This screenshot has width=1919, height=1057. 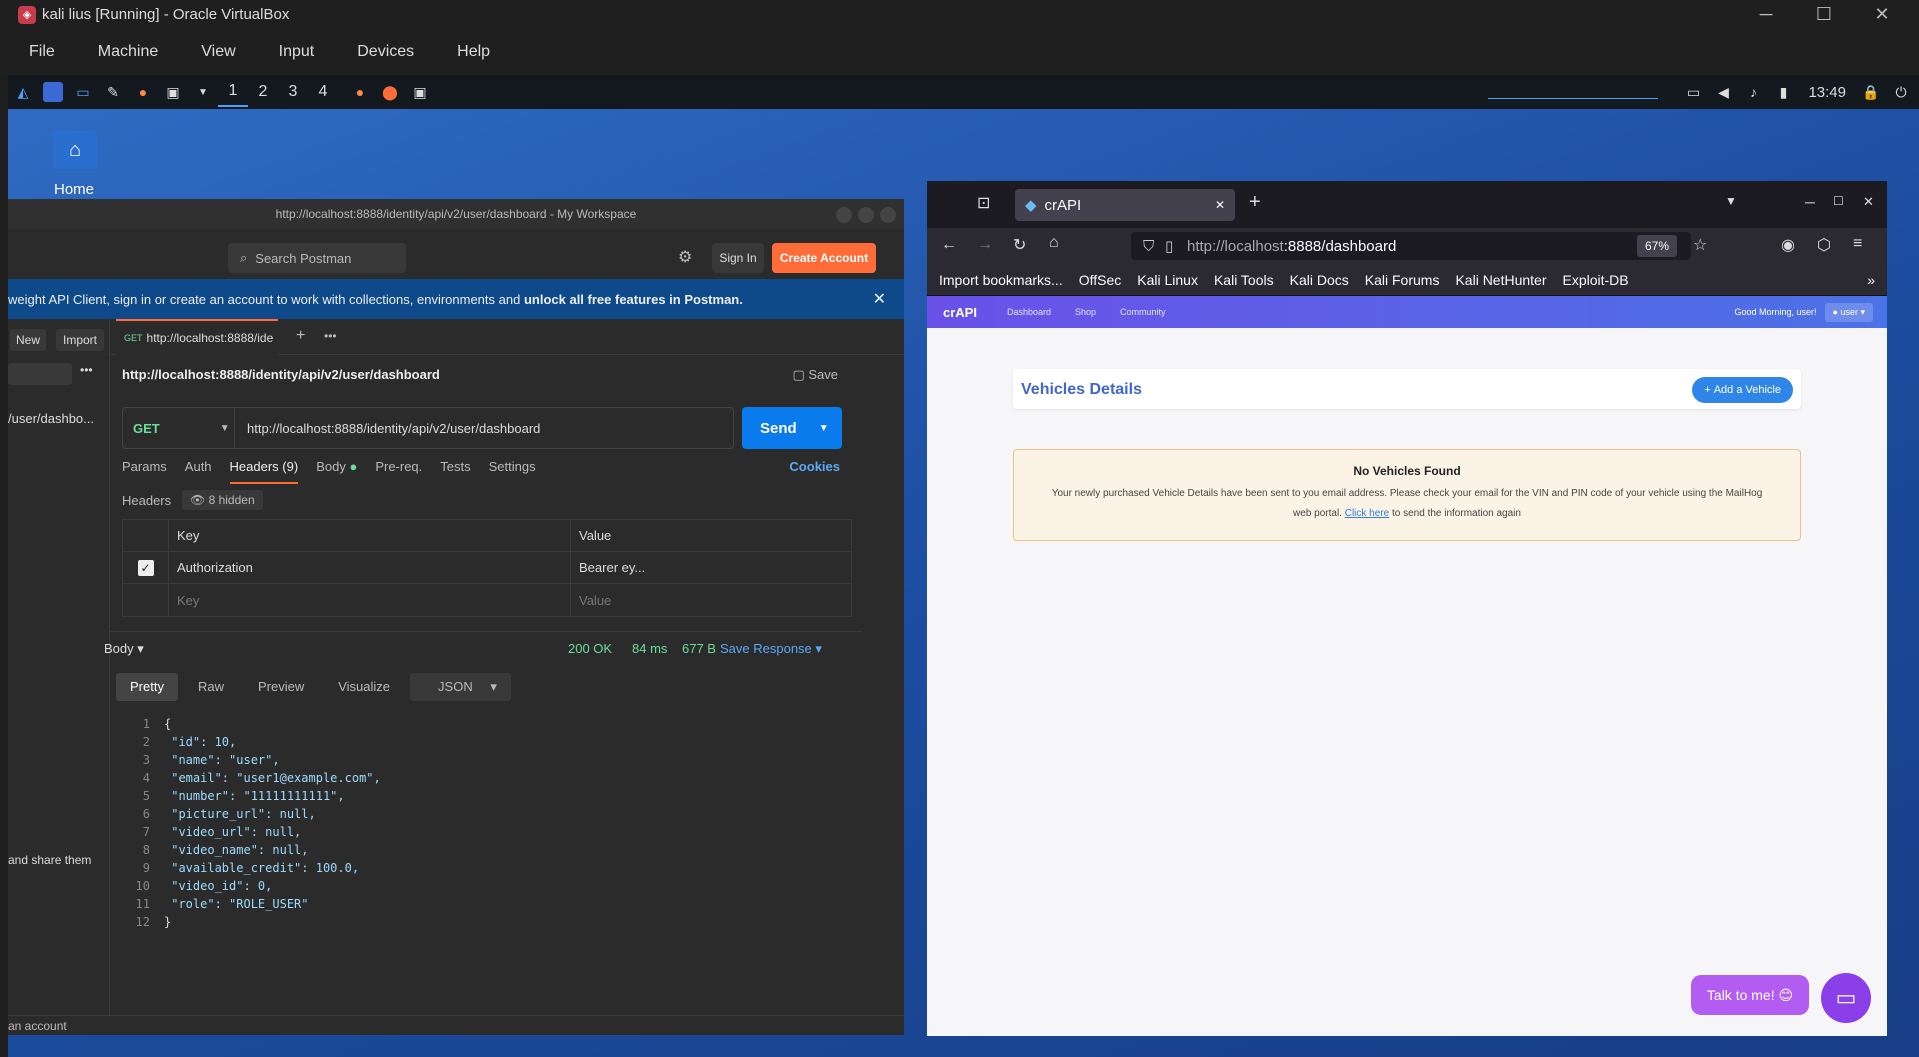 I want to click on send-button: Send ▼, so click(x=792, y=428).